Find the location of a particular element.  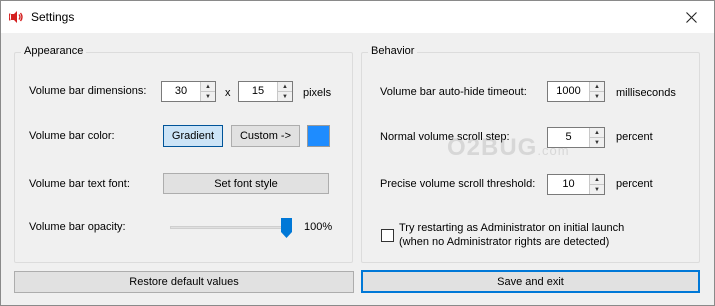

font-label: Volume bar text font: is located at coordinates (79, 184).